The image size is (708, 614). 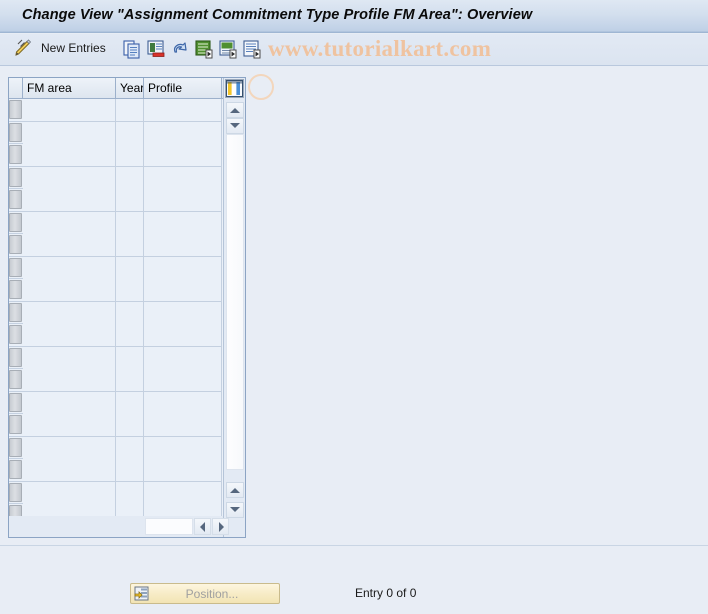 I want to click on column-header-profile: Profile, so click(x=183, y=88).